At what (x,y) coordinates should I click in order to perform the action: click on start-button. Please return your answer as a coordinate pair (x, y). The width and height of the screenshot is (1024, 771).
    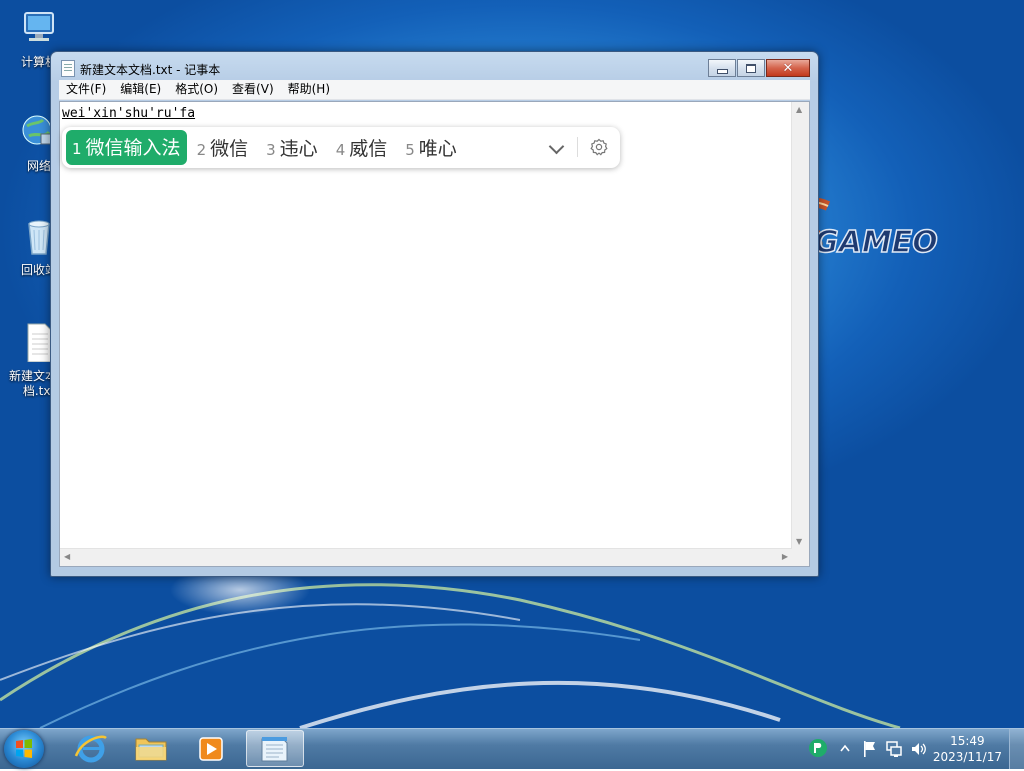
    Looking at the image, I should click on (24, 749).